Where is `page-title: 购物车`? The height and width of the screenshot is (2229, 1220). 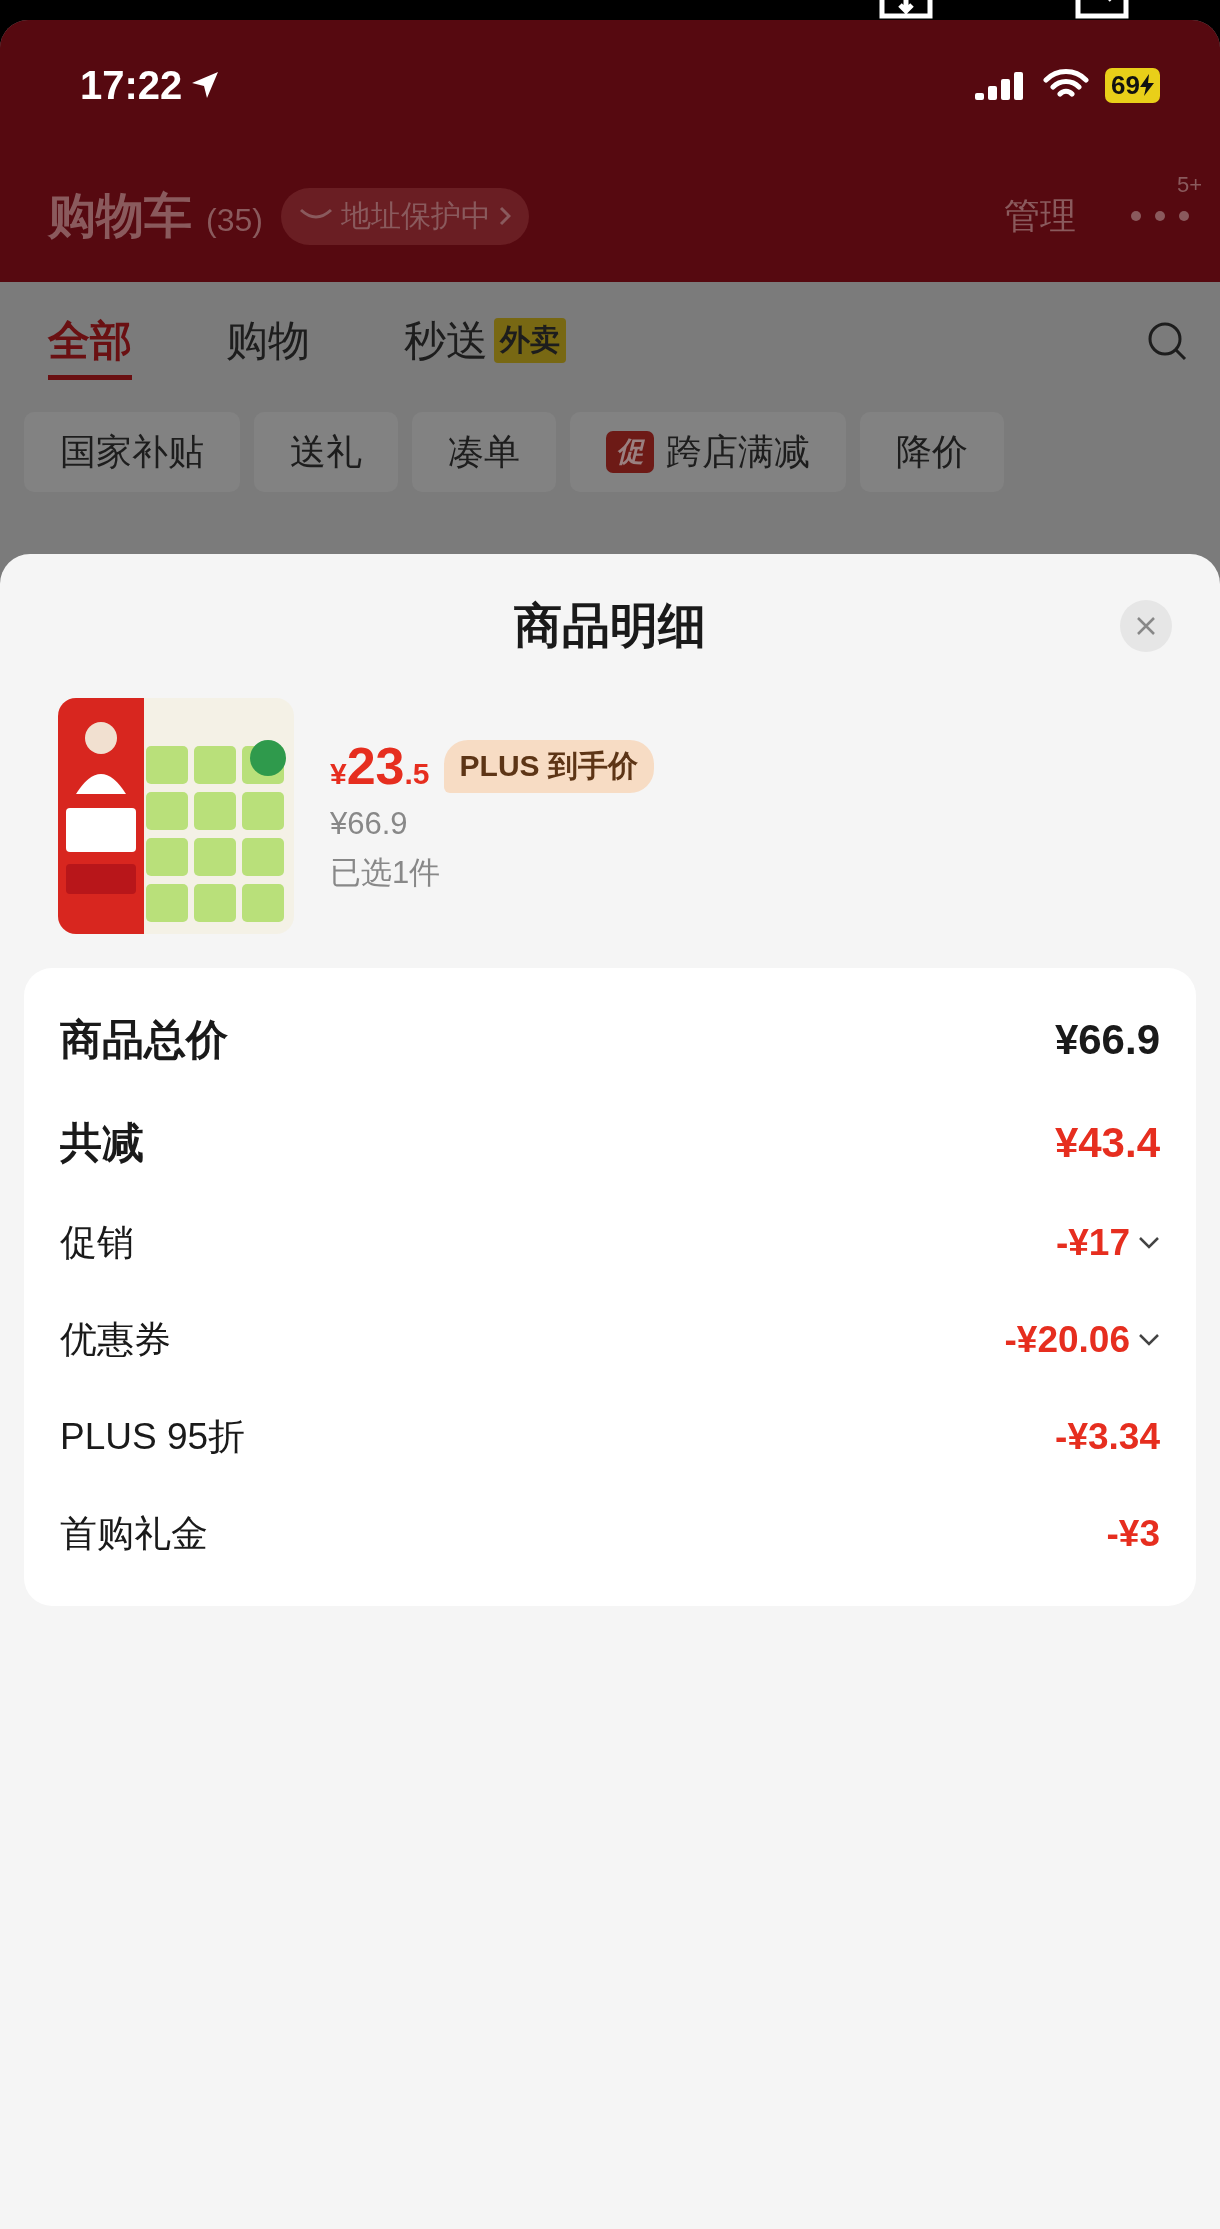
page-title: 购物车 is located at coordinates (120, 216).